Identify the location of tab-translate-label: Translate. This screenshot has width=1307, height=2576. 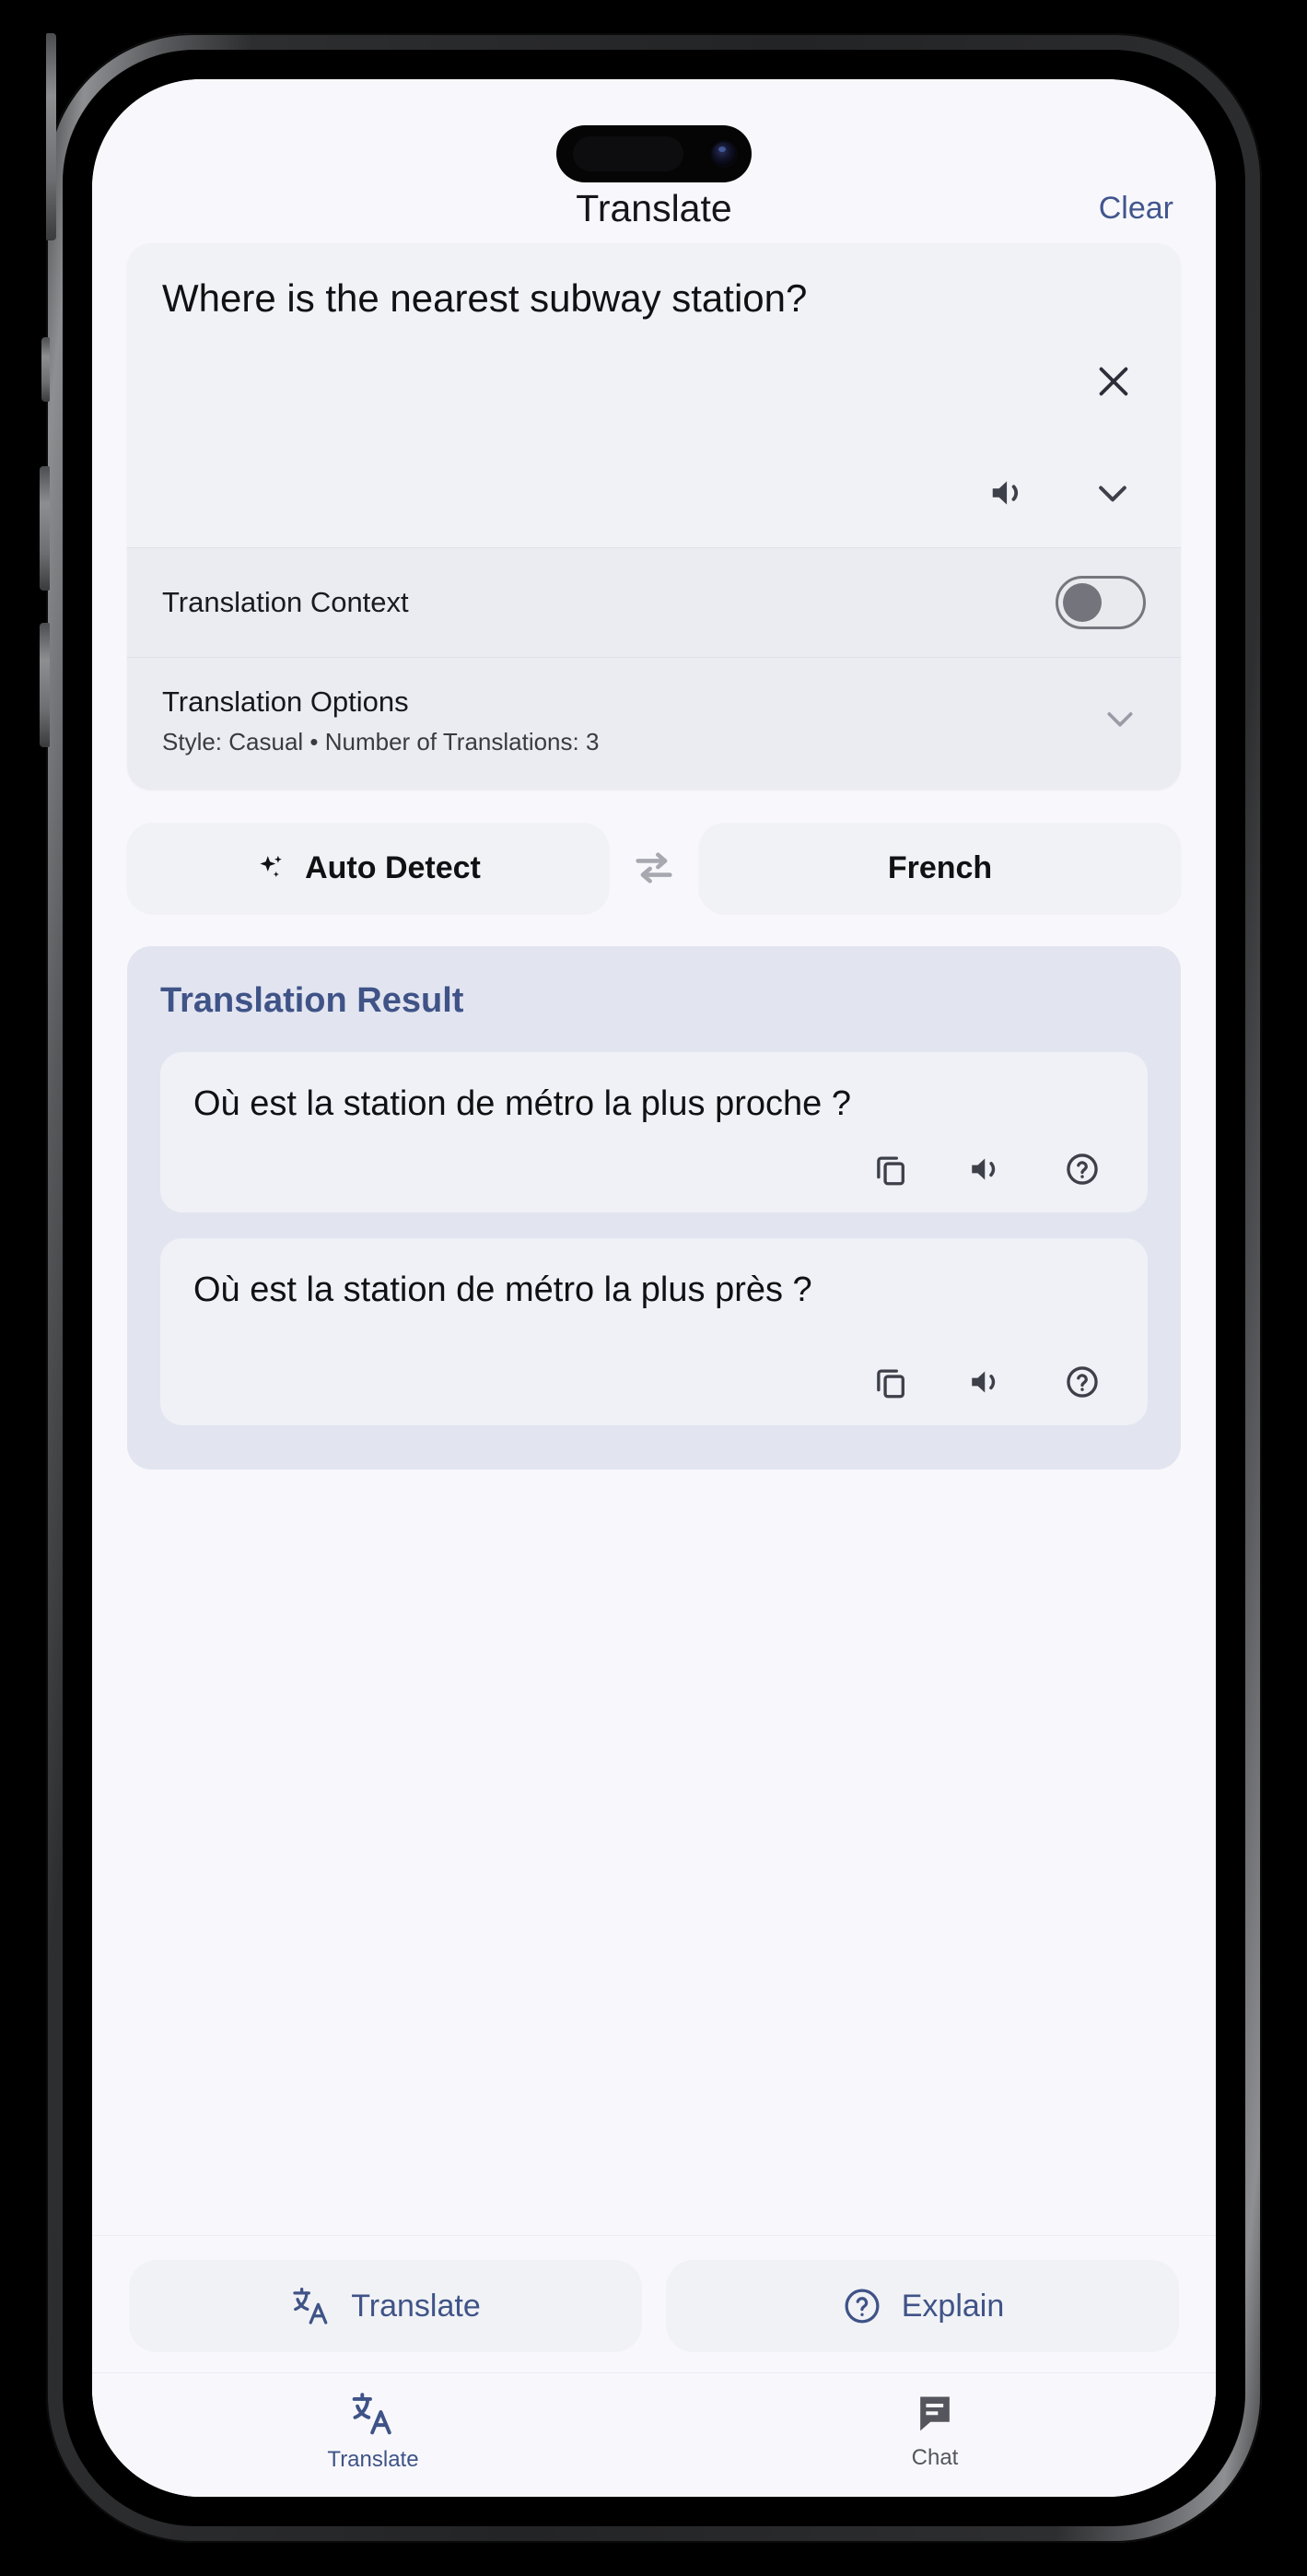
(373, 2459).